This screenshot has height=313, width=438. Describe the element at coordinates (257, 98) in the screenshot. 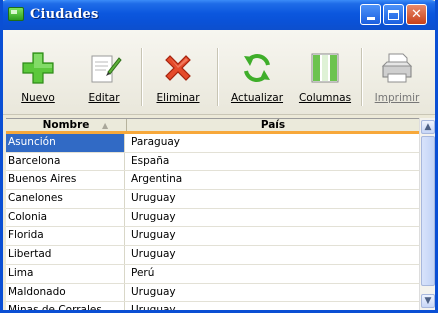

I see `refresh-label: Actualizar` at that location.